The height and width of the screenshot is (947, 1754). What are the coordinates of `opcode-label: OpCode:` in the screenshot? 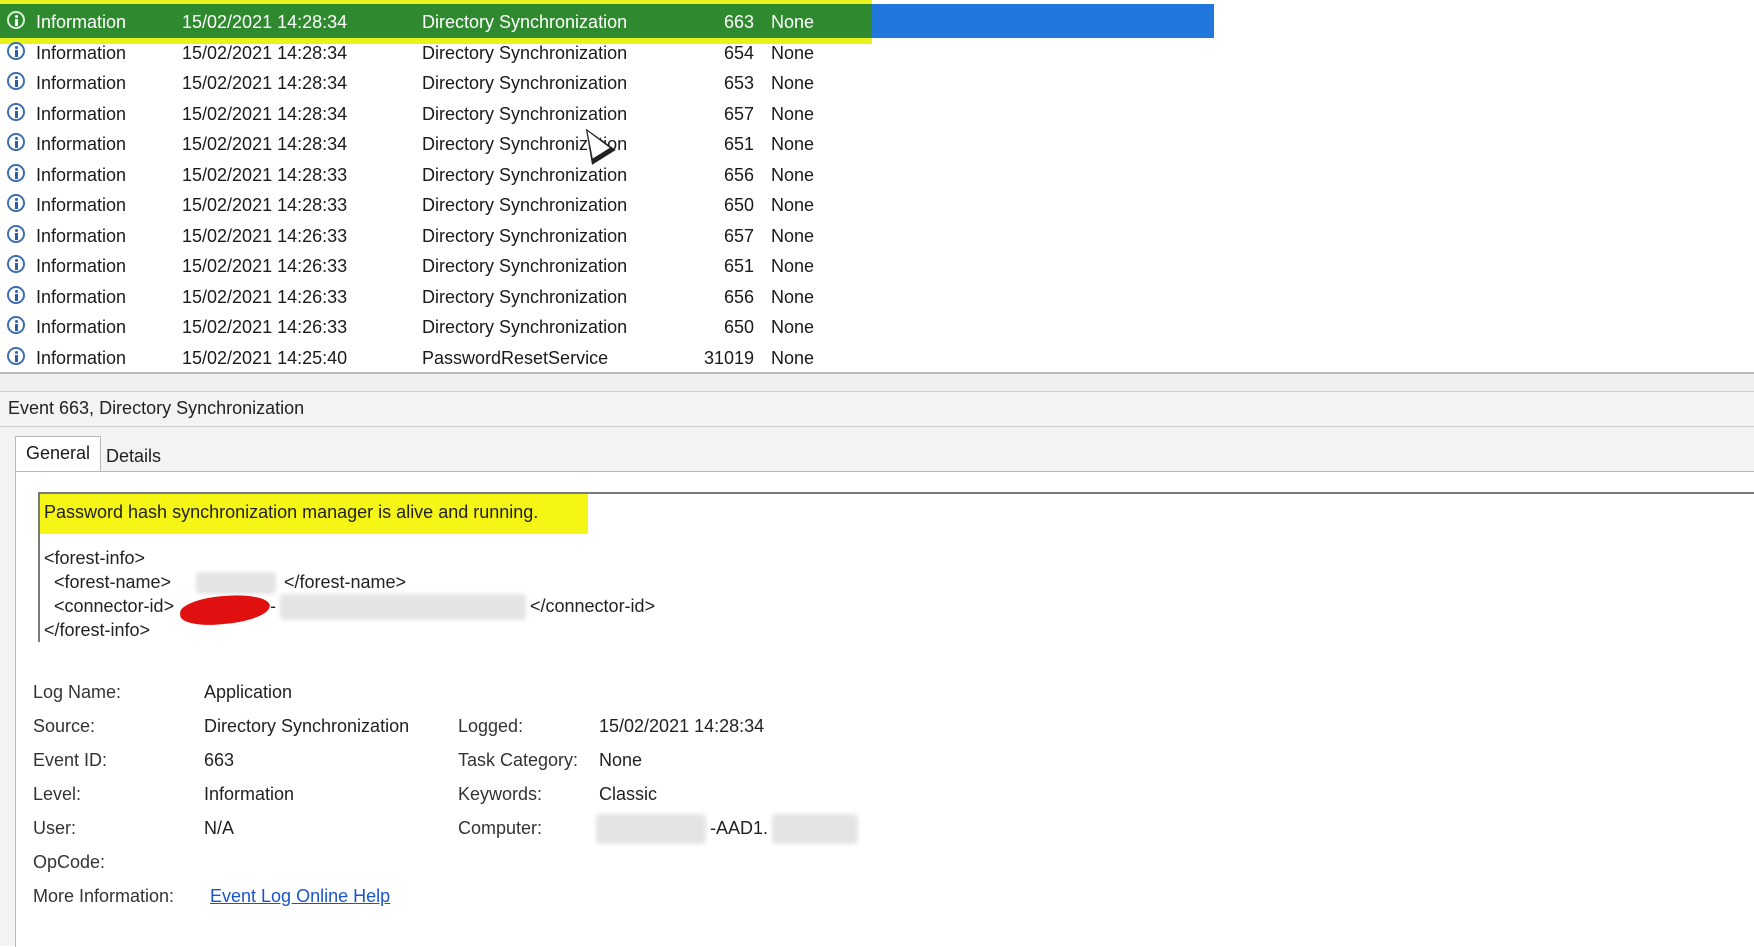 It's located at (69, 862).